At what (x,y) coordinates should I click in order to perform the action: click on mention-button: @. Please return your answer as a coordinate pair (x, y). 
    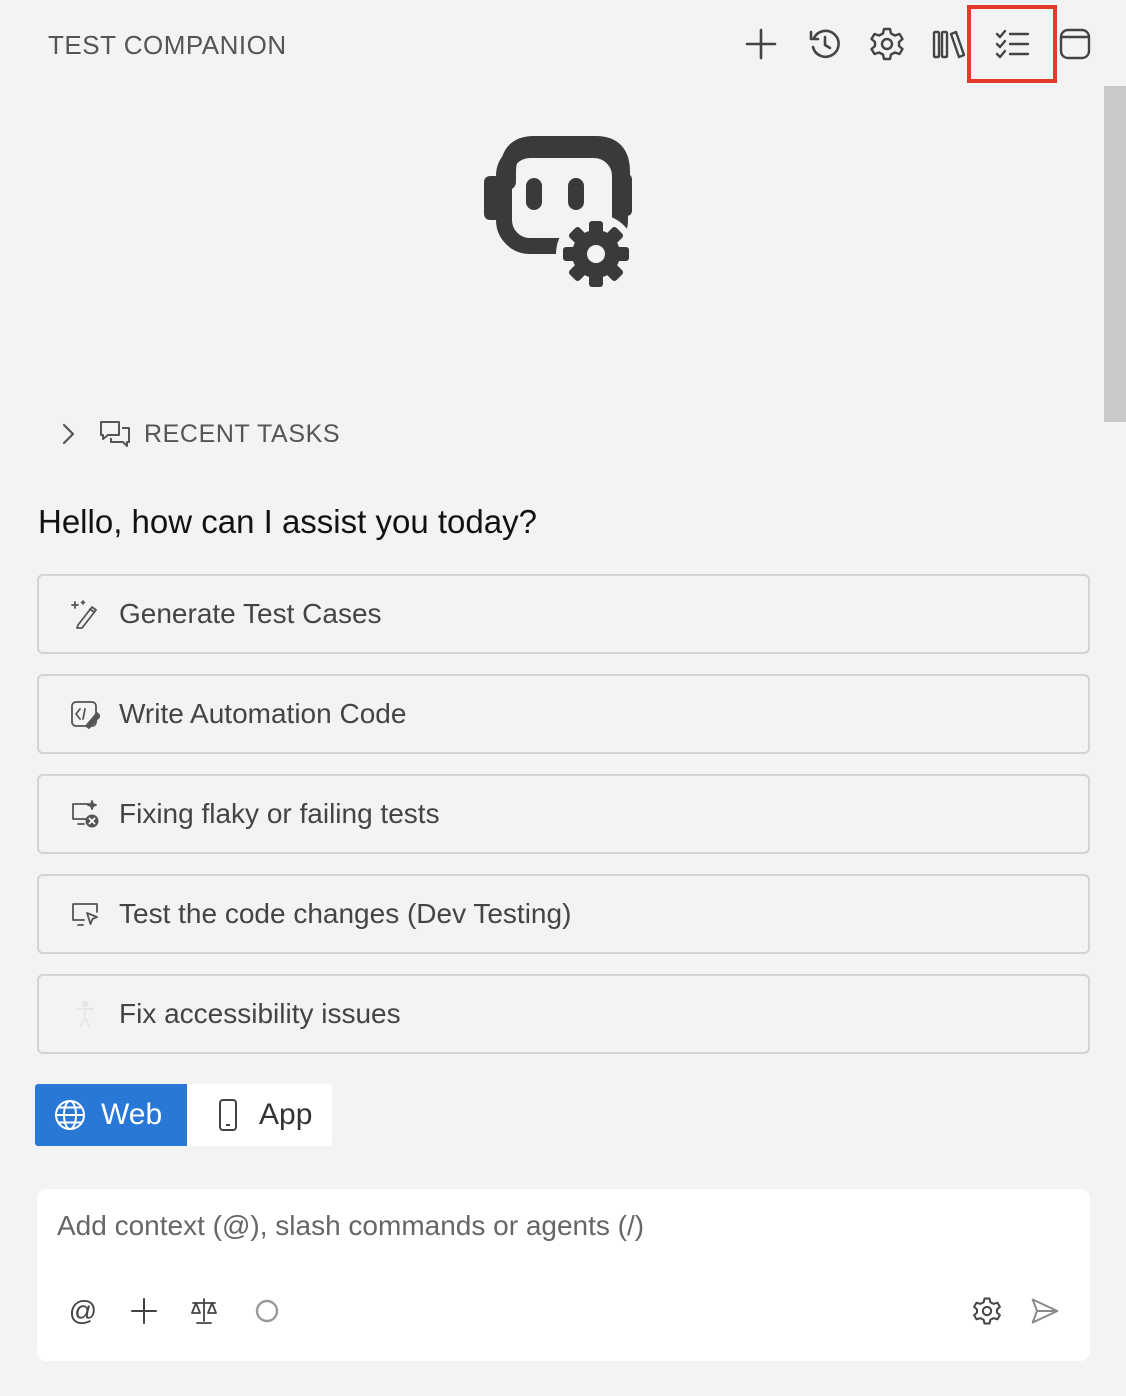
    Looking at the image, I should click on (83, 1311).